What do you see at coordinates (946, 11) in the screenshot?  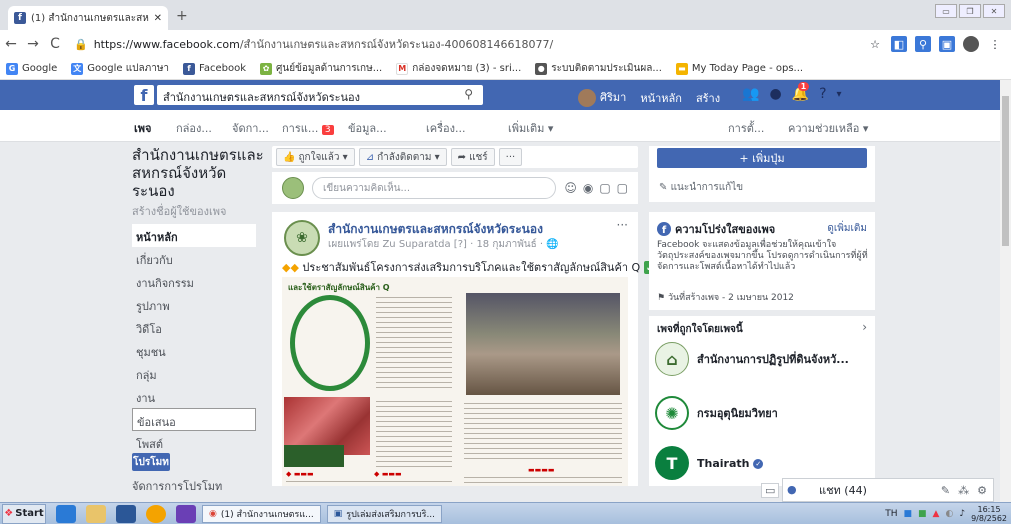 I see `minimize-icon: ▭` at bounding box center [946, 11].